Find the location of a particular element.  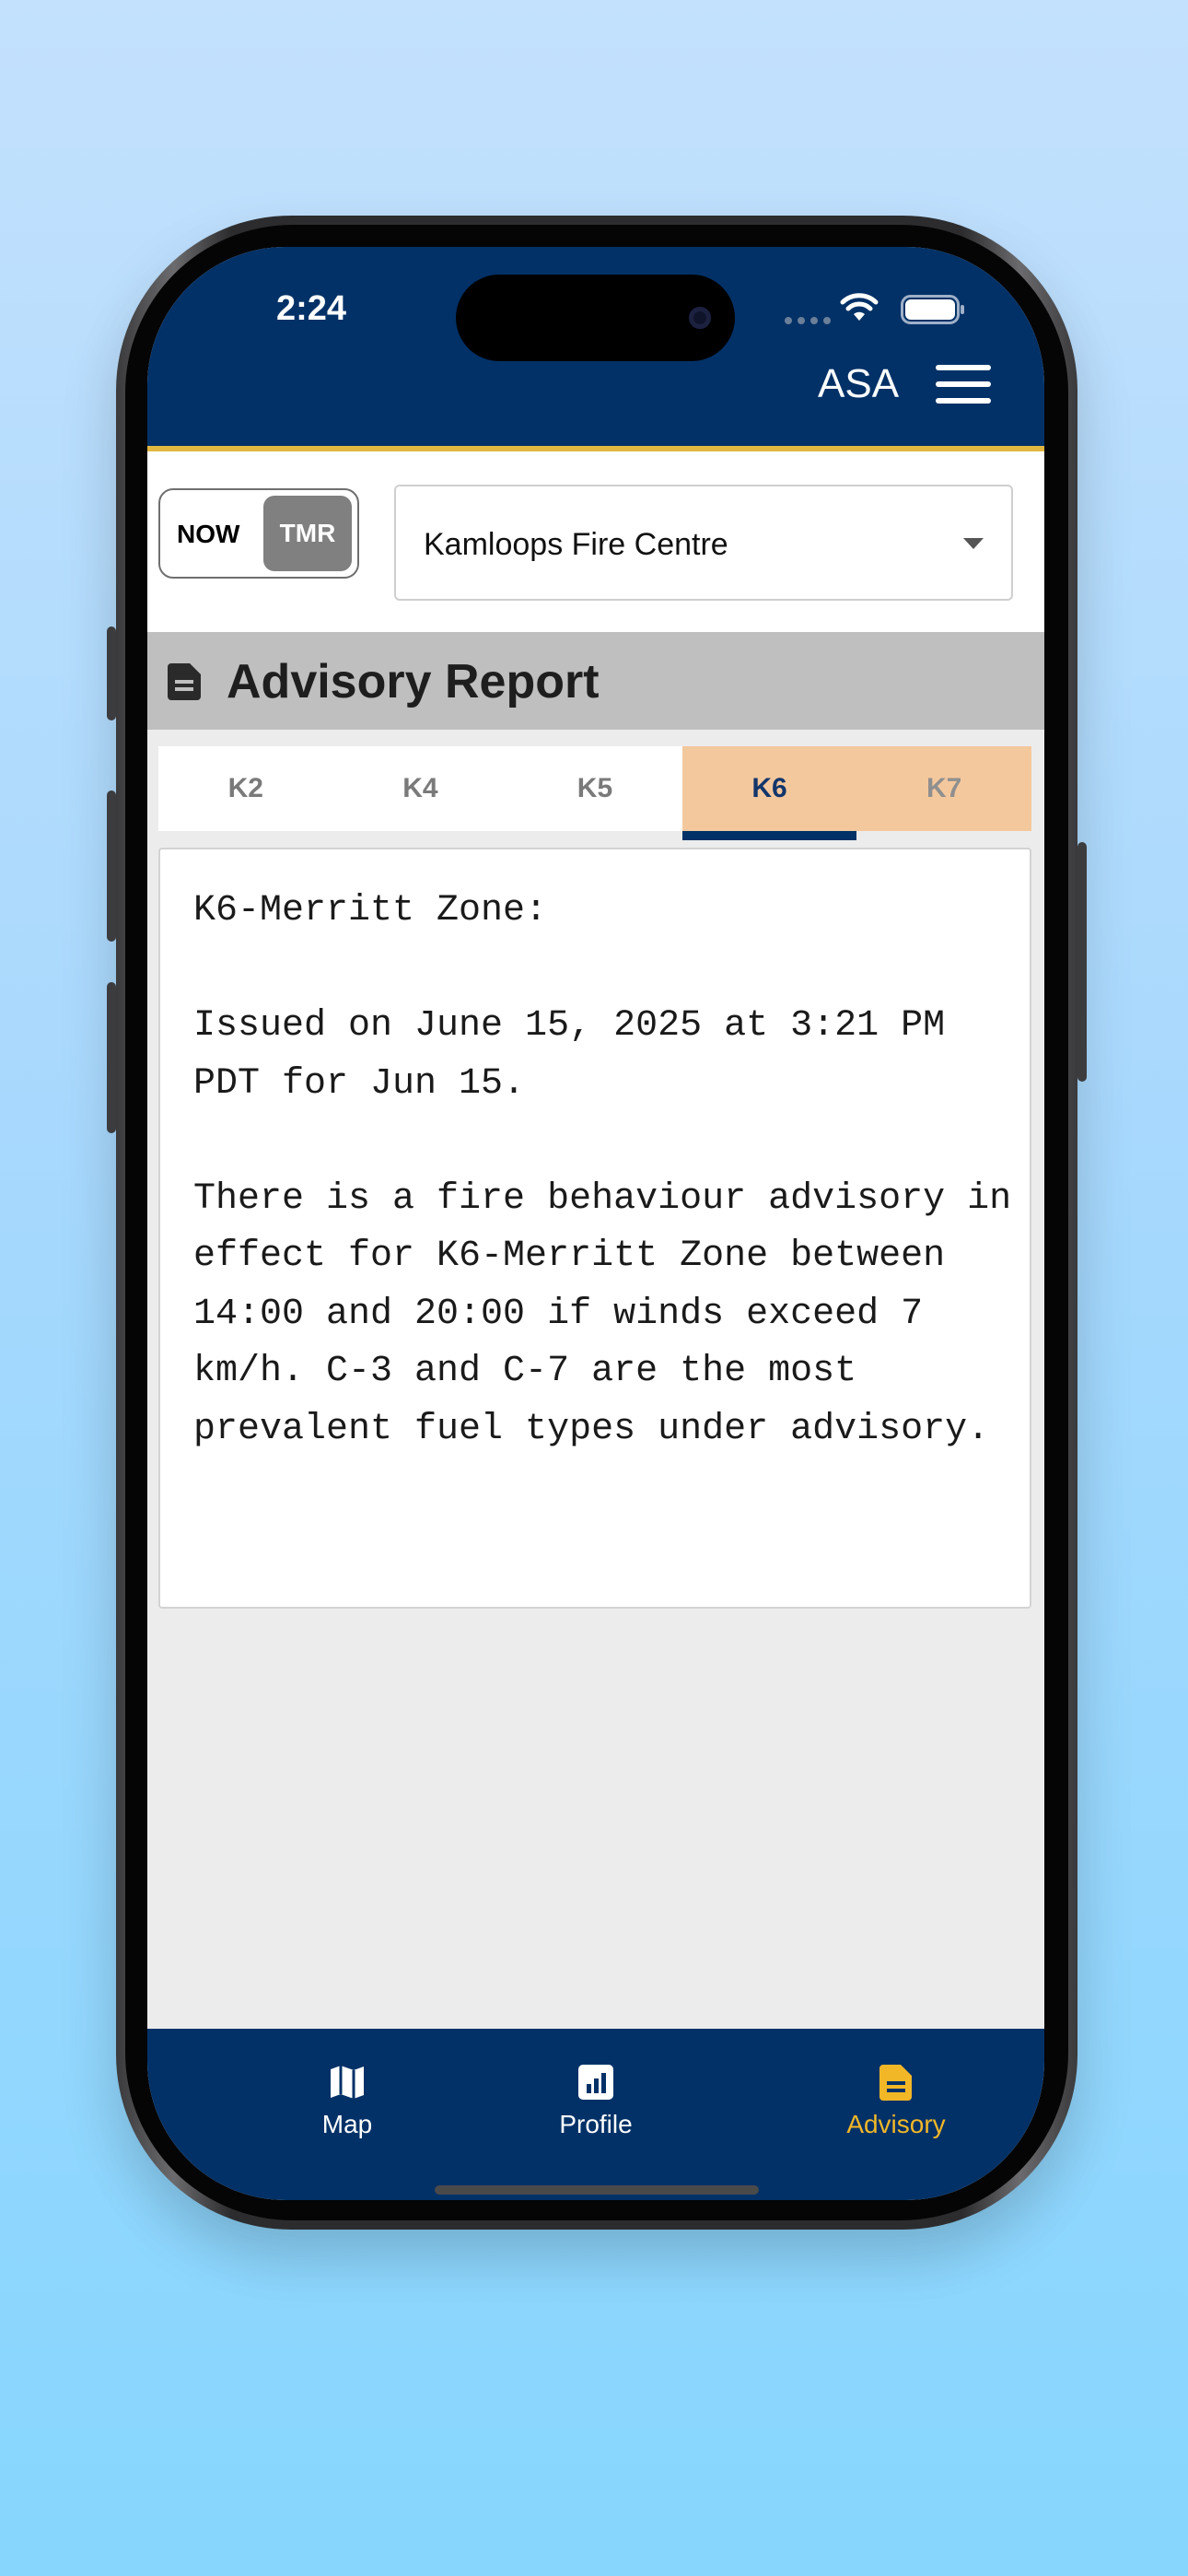

zone-tabs: K2 K4 K5 K6 K7 is located at coordinates (594, 793).